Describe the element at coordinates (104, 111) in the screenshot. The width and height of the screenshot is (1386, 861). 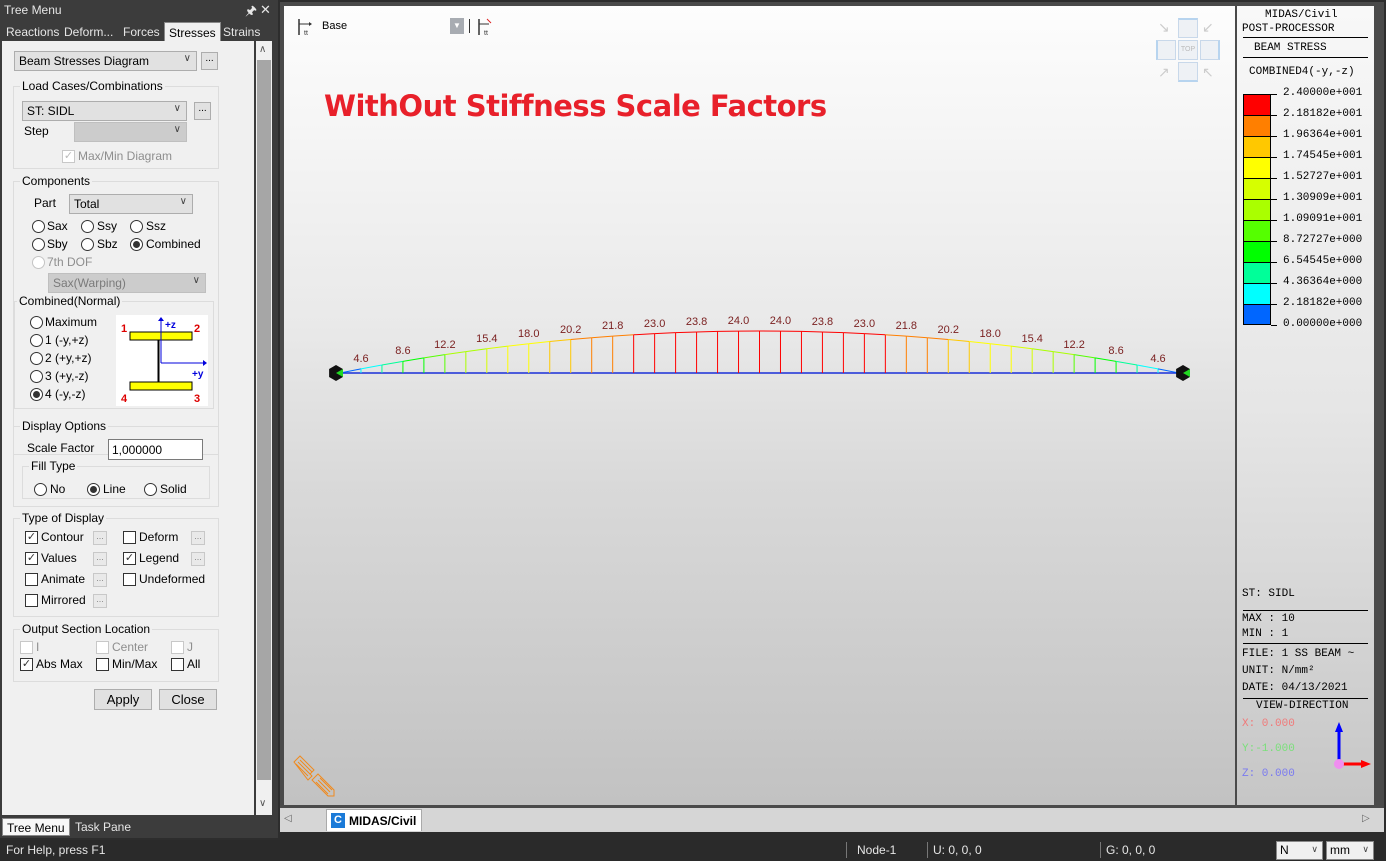
I see `load-case-select: ST: SIDL ∨` at that location.